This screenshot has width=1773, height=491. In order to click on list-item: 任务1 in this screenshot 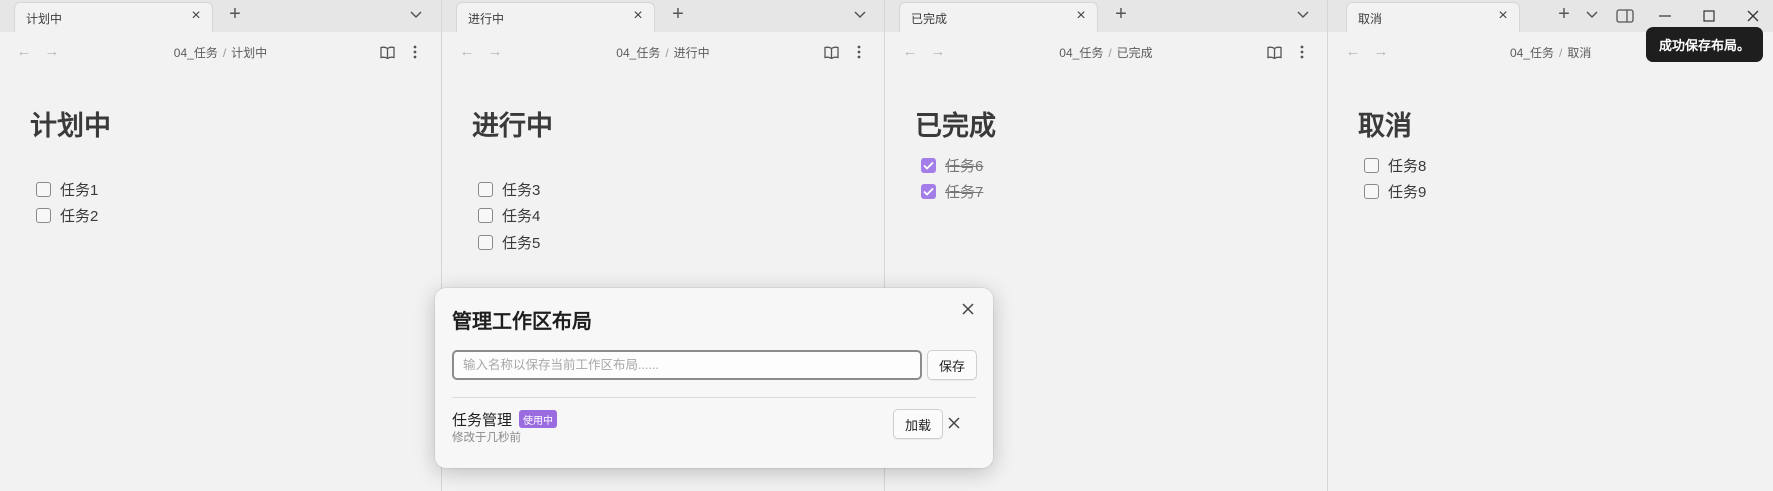, I will do `click(67, 189)`.